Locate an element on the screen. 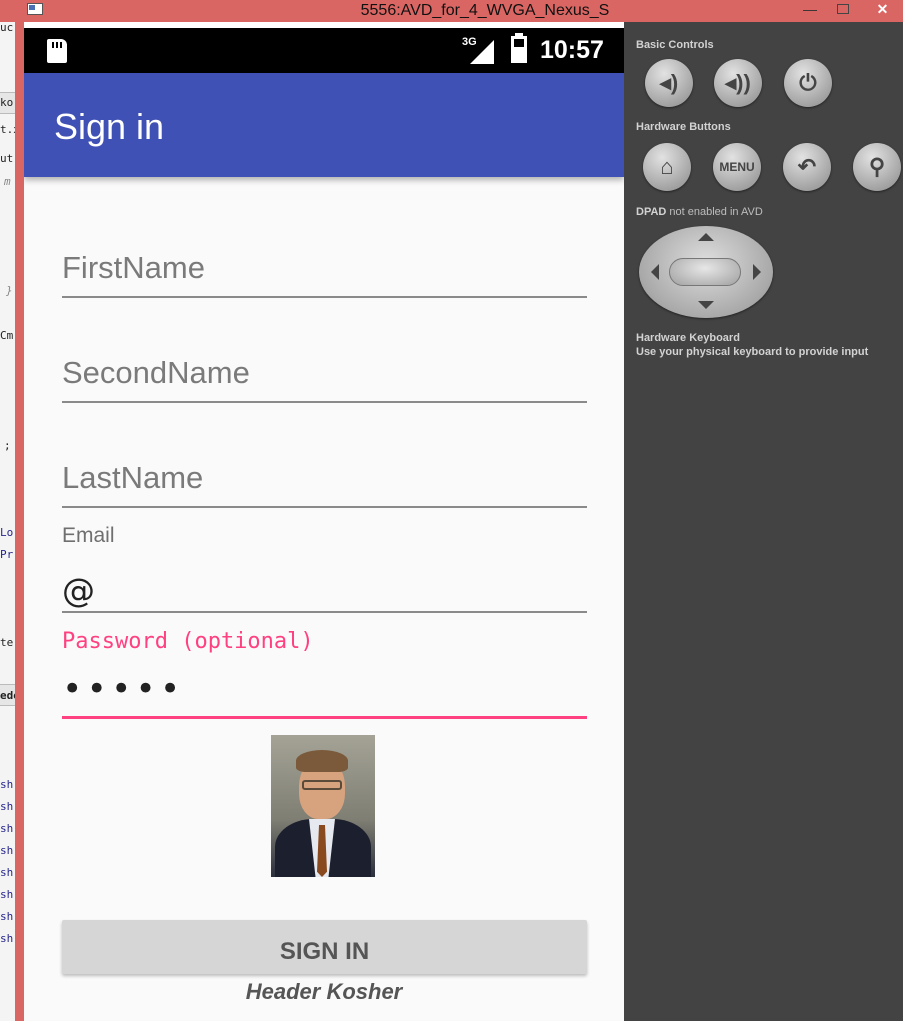  volume-down-icon: ◂) is located at coordinates (669, 82).